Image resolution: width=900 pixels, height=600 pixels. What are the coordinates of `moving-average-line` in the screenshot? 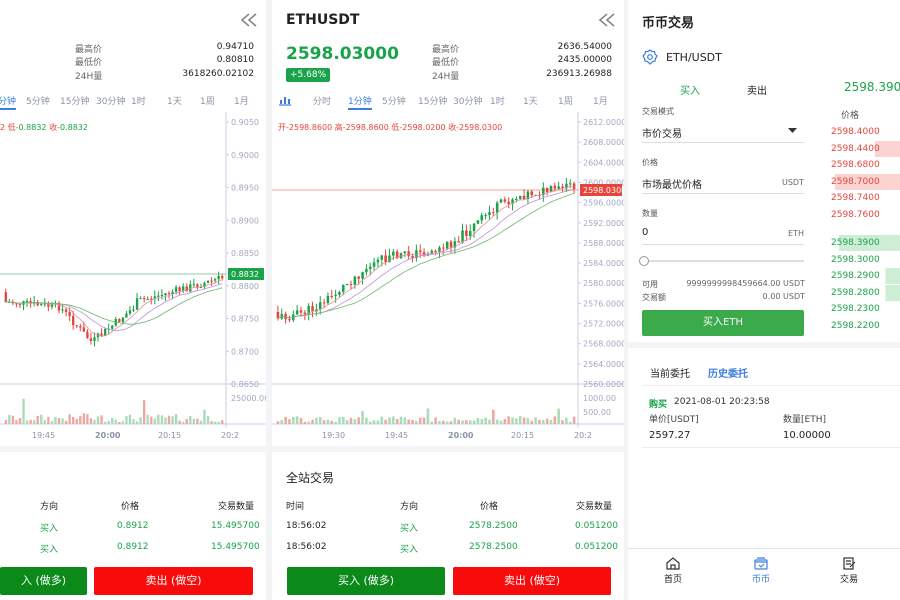 It's located at (426, 256).